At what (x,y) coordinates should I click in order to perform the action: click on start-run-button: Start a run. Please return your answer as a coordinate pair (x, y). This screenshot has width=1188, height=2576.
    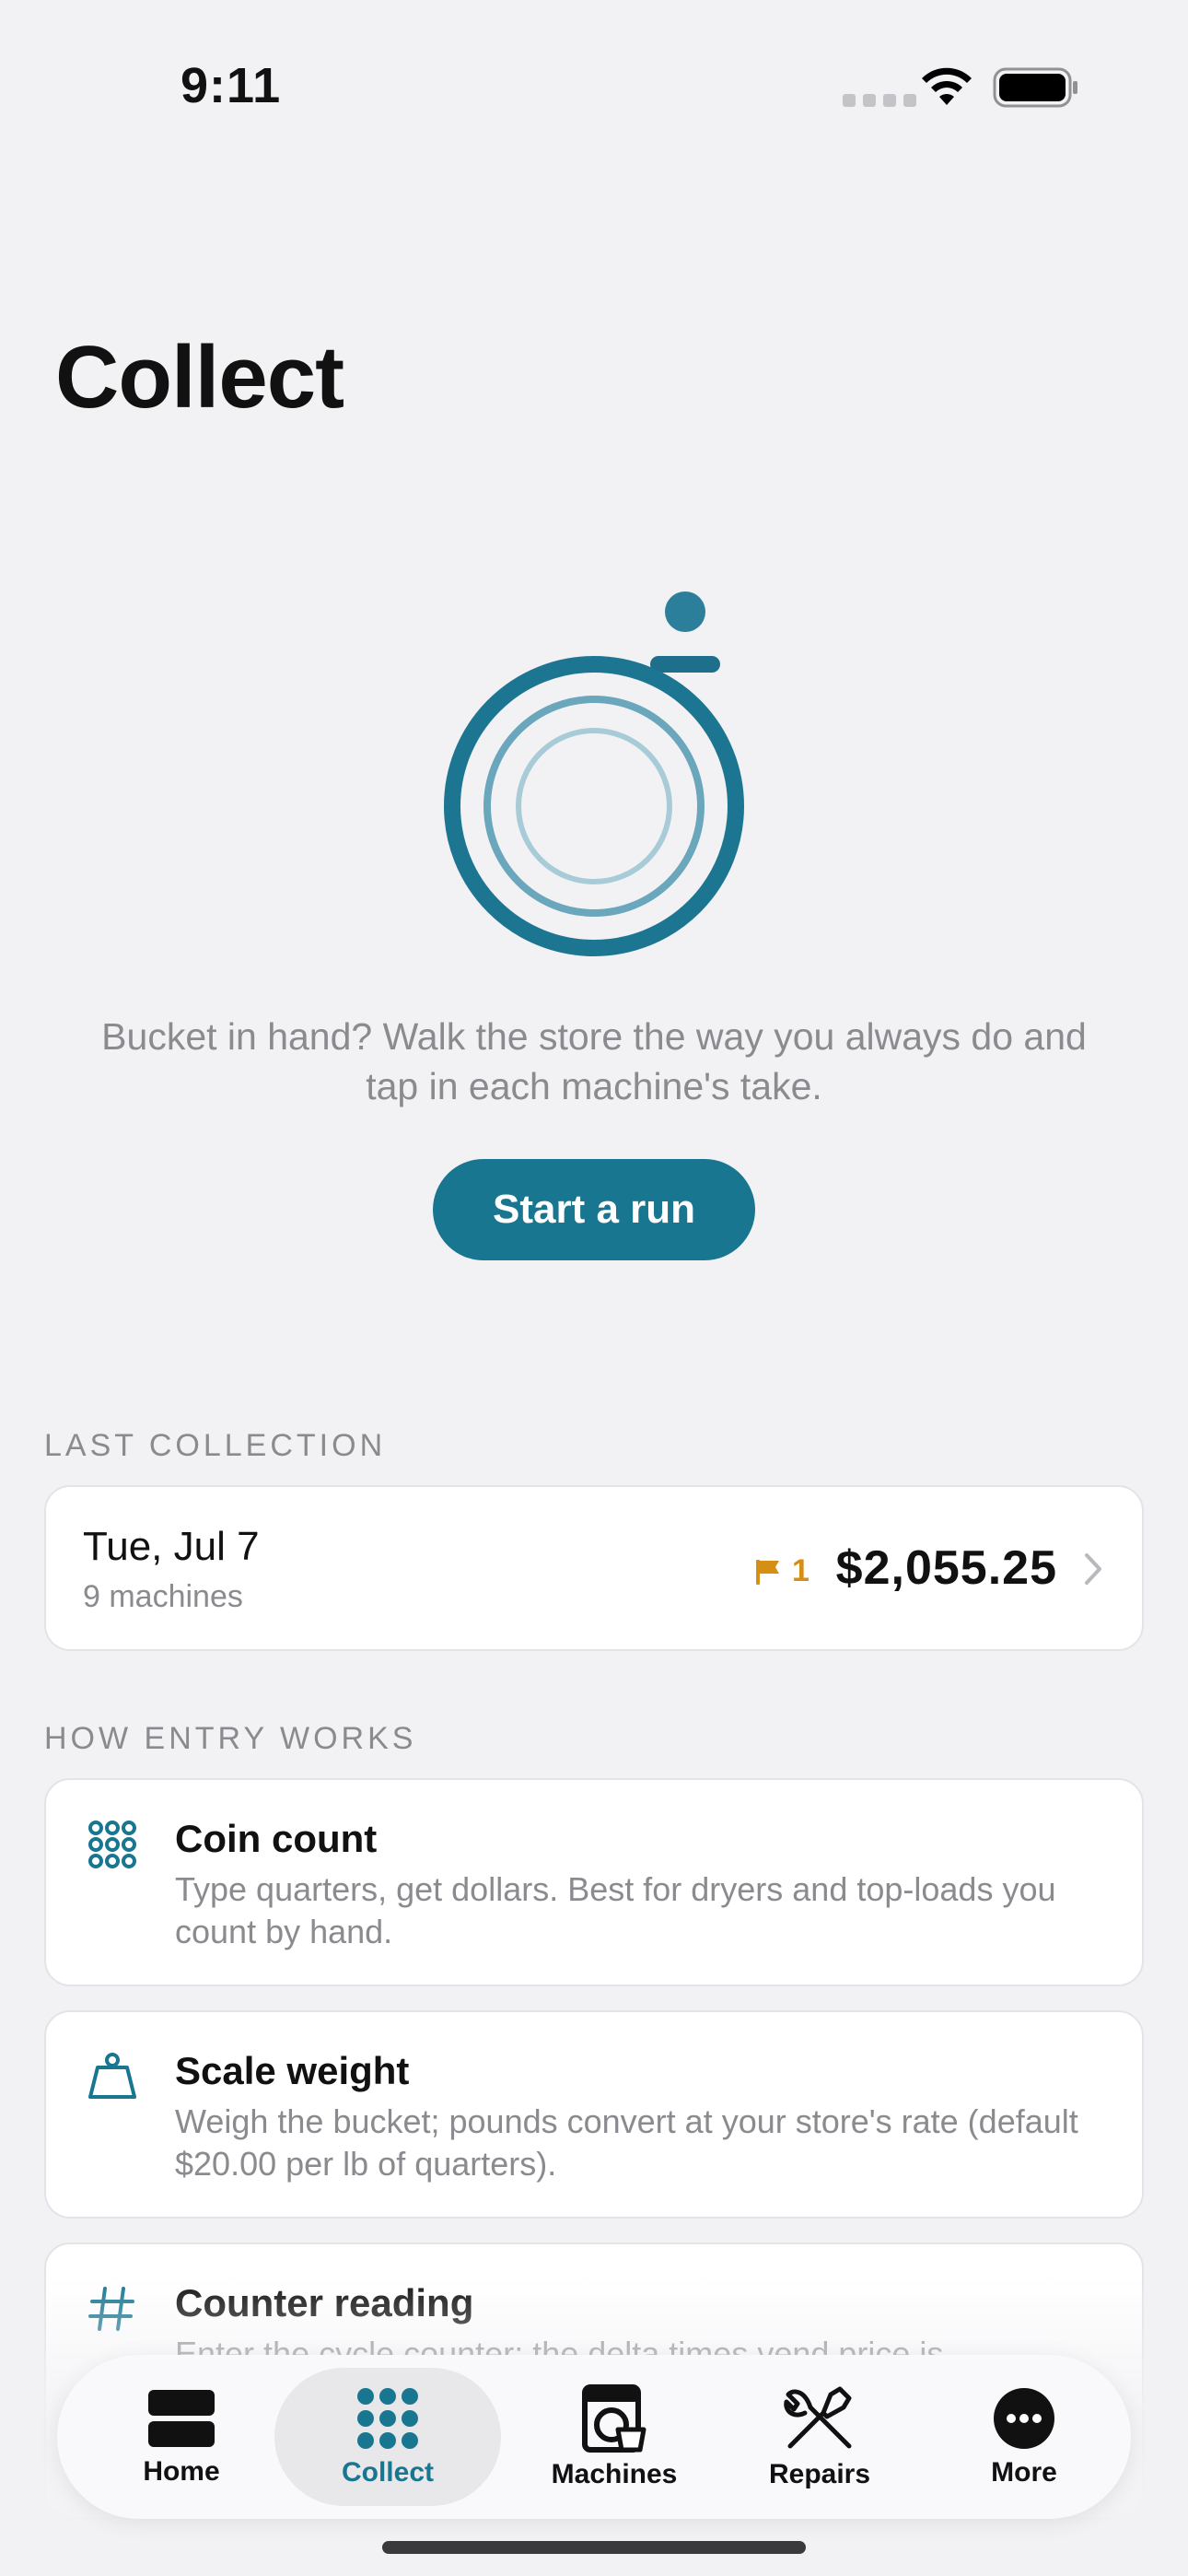
    Looking at the image, I should click on (594, 1209).